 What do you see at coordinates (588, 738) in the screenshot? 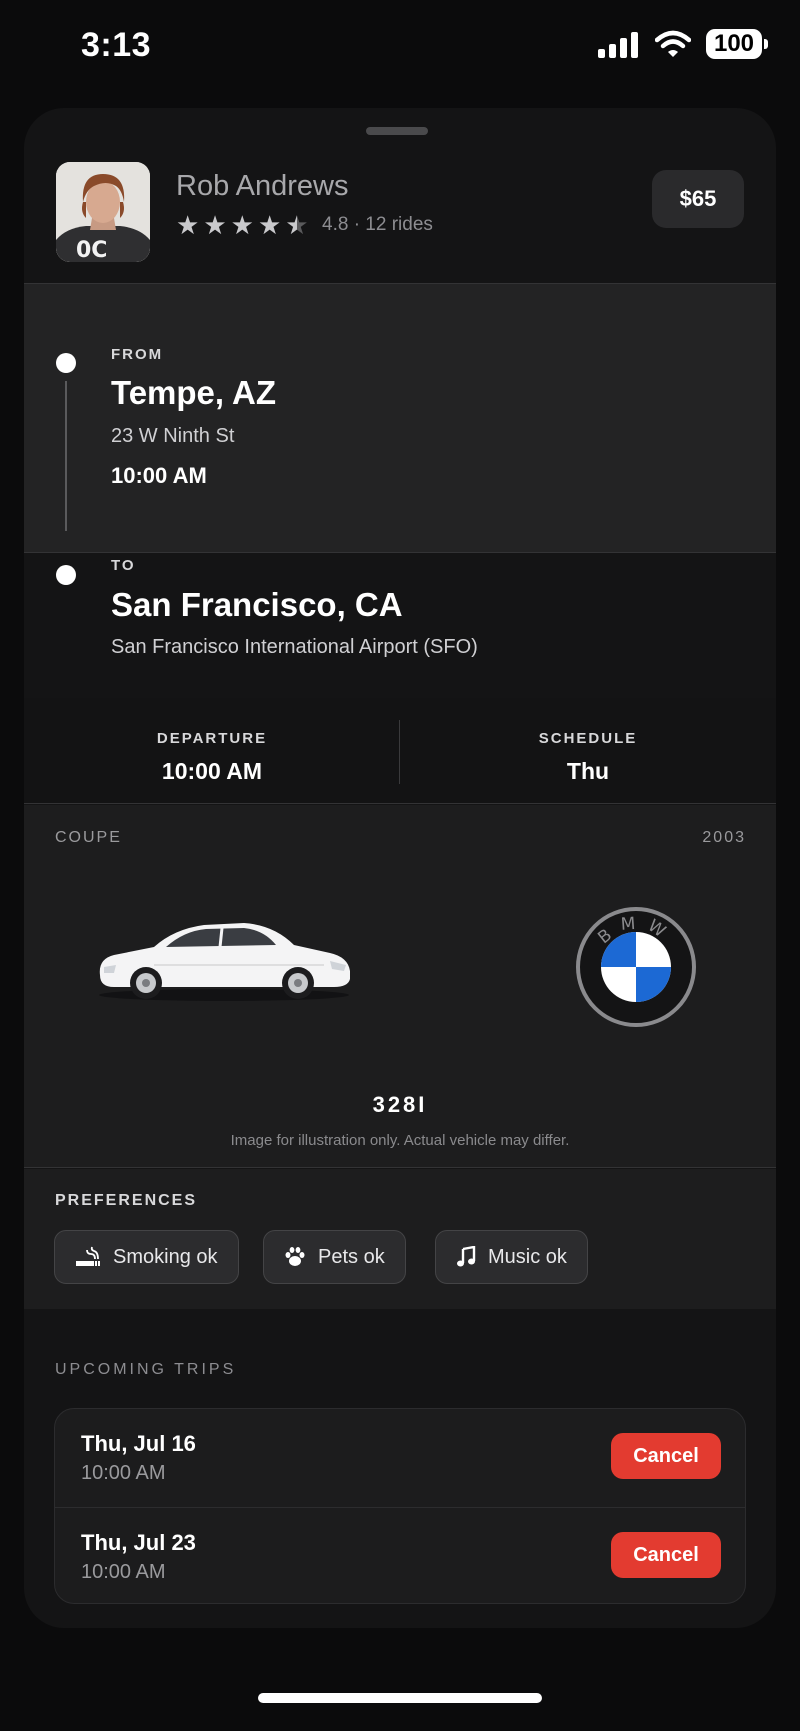
I see `schedule-label: SCHEDULE` at bounding box center [588, 738].